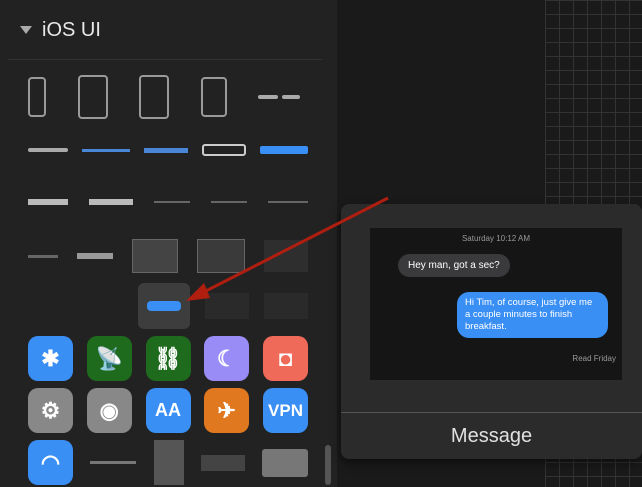 The width and height of the screenshot is (642, 487). I want to click on thumbnail-row-messages, so click(168, 306).